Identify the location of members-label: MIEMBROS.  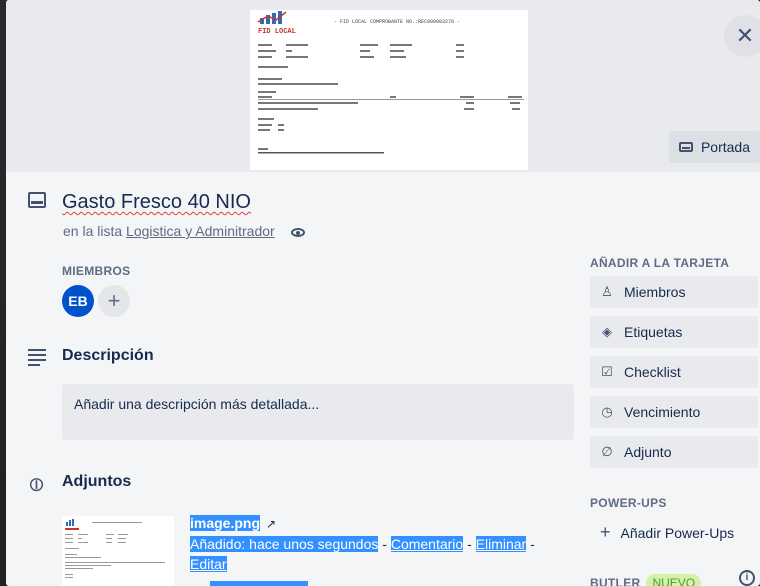
(96, 271).